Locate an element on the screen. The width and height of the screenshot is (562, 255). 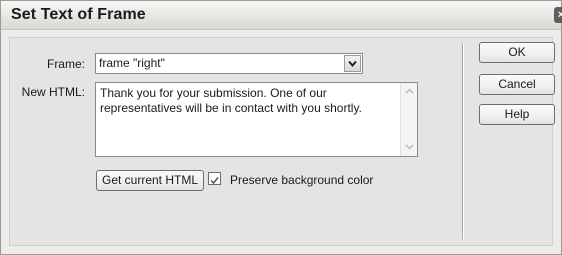
checkmark-icon is located at coordinates (214, 181).